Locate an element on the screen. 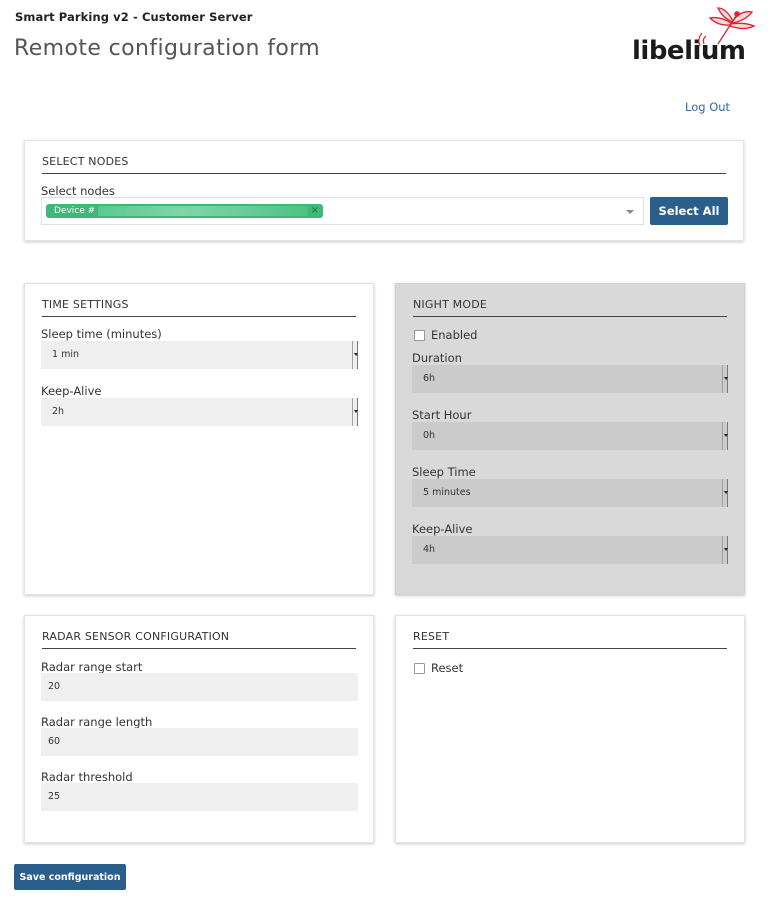 This screenshot has height=907, width=768. close-icon: × is located at coordinates (315, 211).